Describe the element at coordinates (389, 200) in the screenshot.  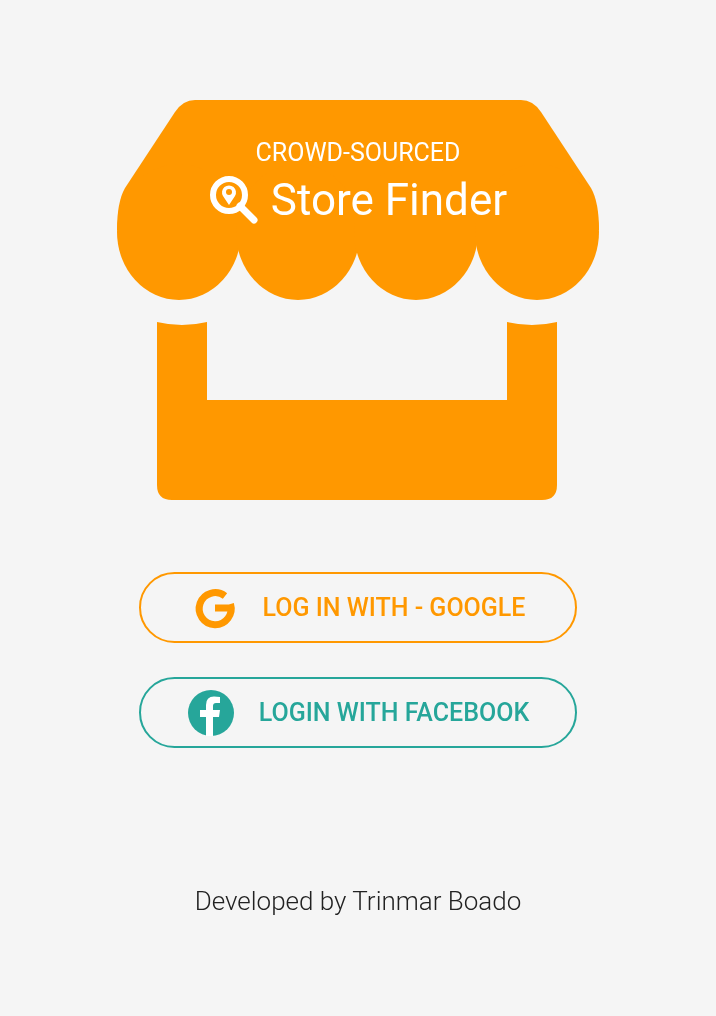
I see `app-title: Store Finder` at that location.